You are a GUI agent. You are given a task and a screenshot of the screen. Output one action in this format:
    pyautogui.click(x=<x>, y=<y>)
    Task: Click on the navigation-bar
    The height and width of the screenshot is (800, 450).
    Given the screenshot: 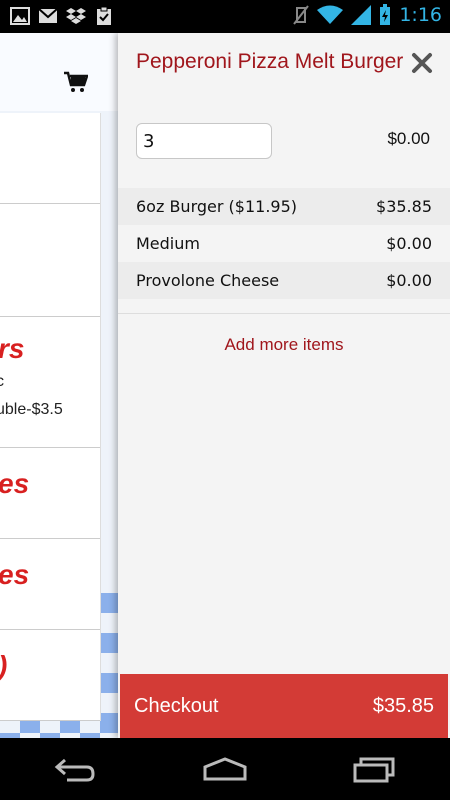 What is the action you would take?
    pyautogui.click(x=225, y=769)
    